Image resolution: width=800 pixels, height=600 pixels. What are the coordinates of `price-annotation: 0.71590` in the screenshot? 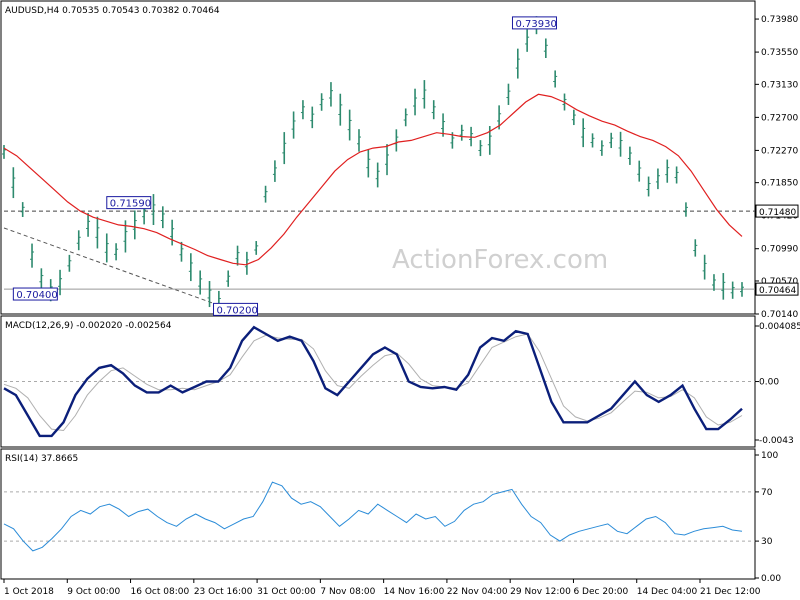 It's located at (129, 203).